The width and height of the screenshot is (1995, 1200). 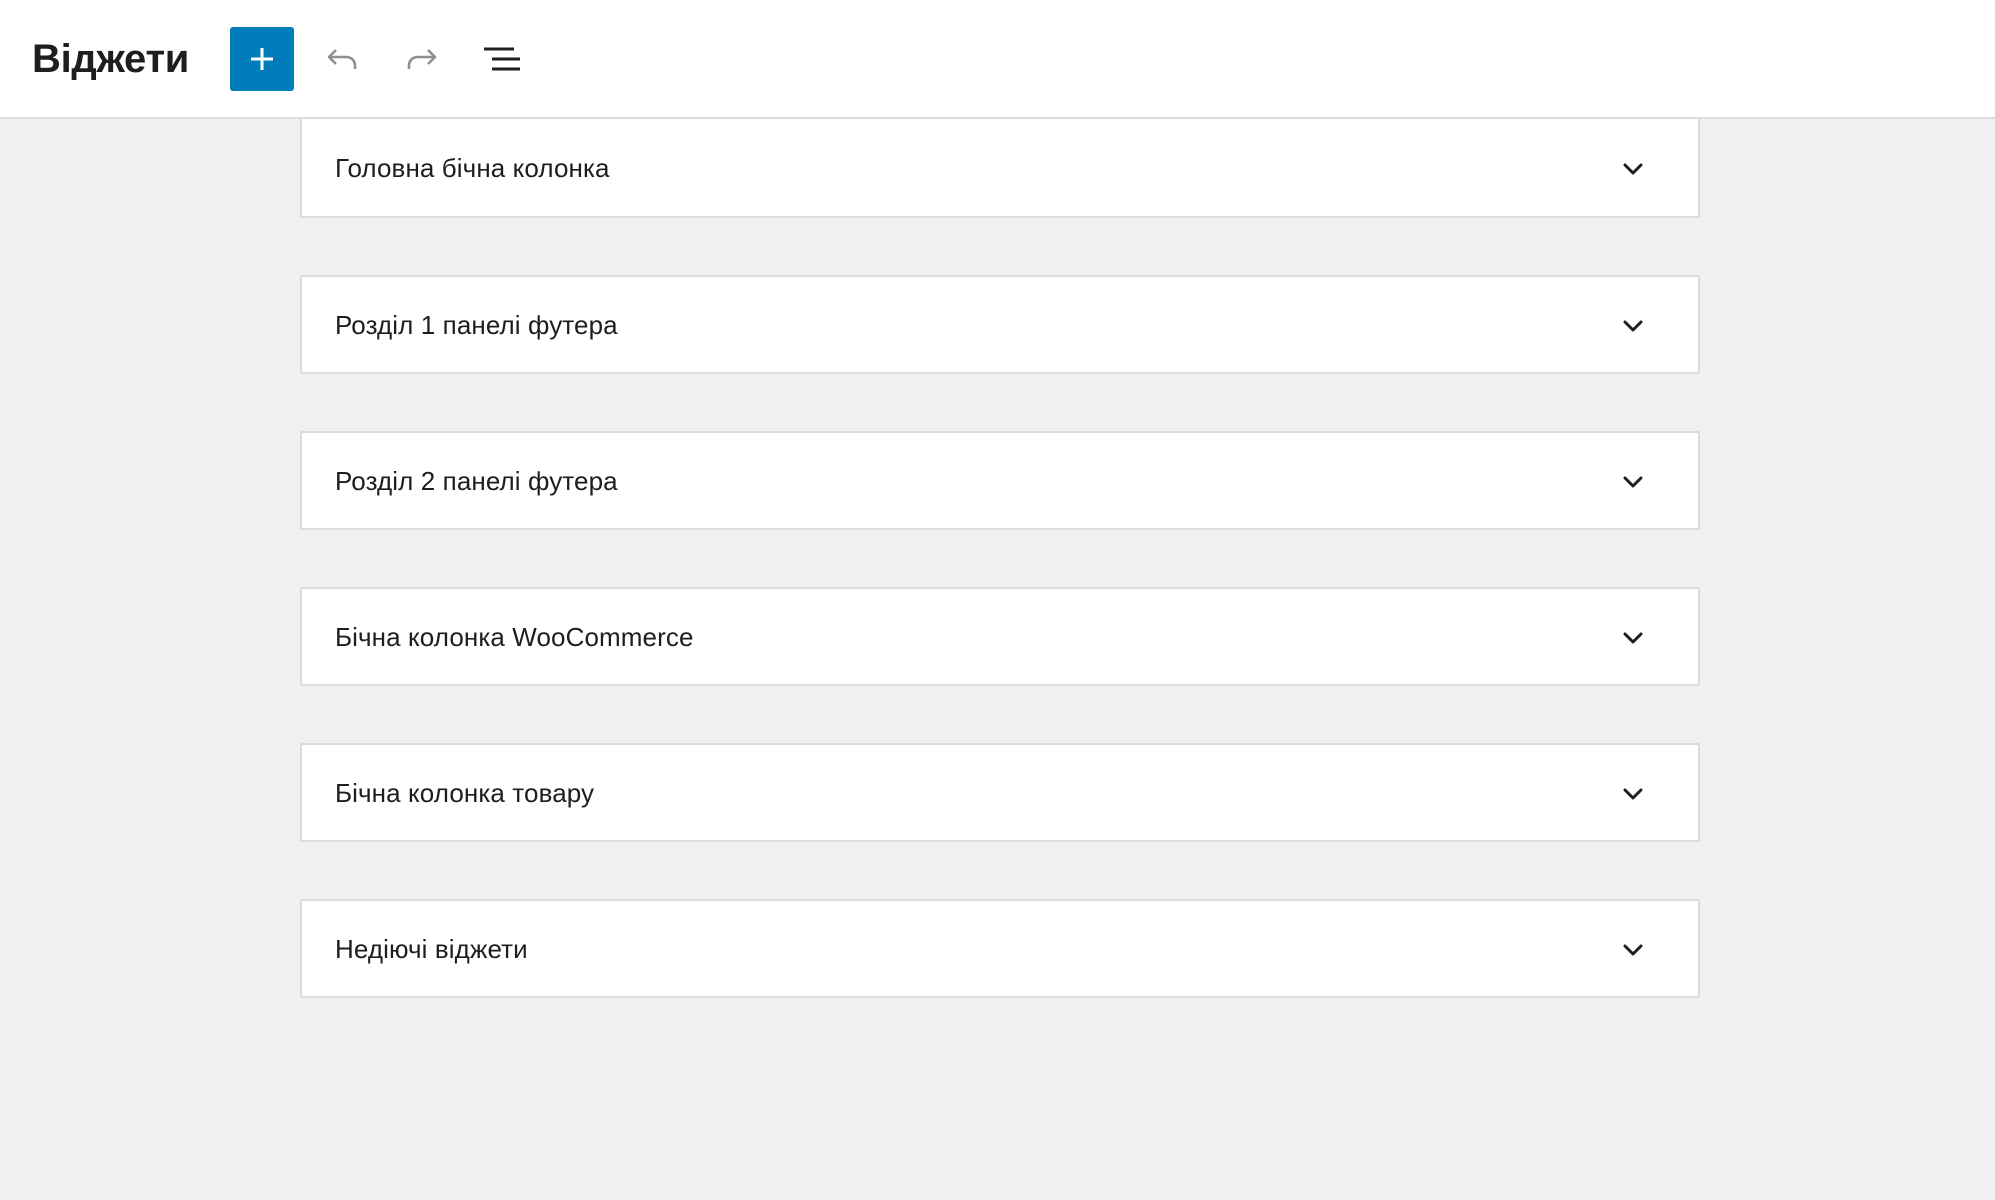 I want to click on widget-area-label: Розділ 2 панелі футера, so click(x=476, y=481).